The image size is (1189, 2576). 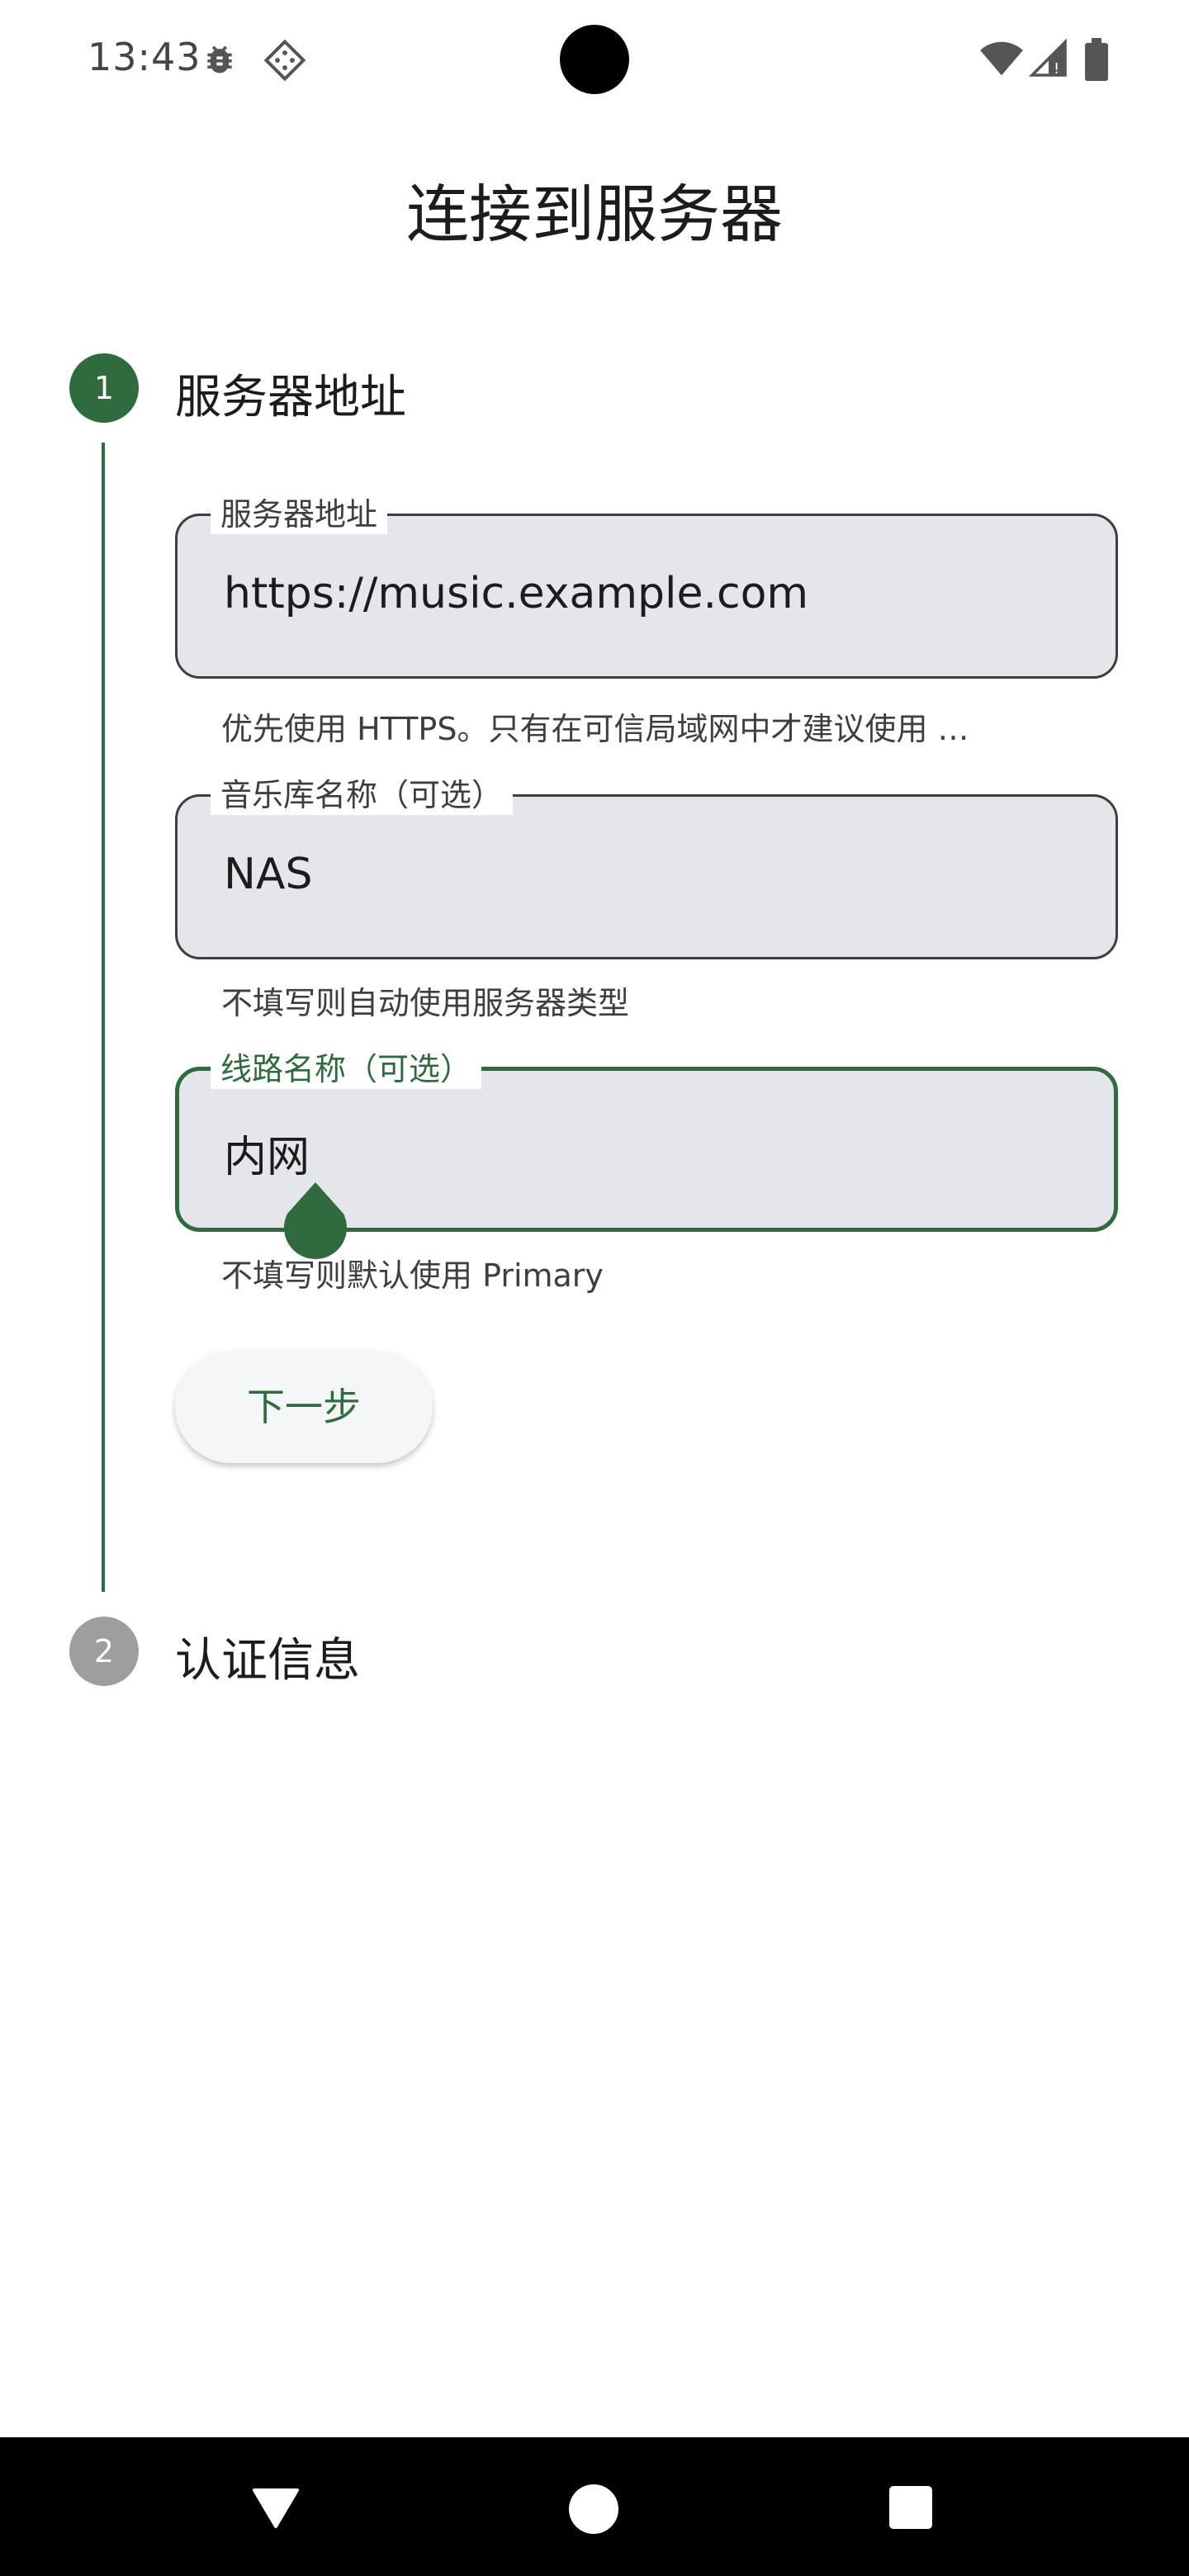 I want to click on step-2-title: 认证信息, so click(x=267, y=1656).